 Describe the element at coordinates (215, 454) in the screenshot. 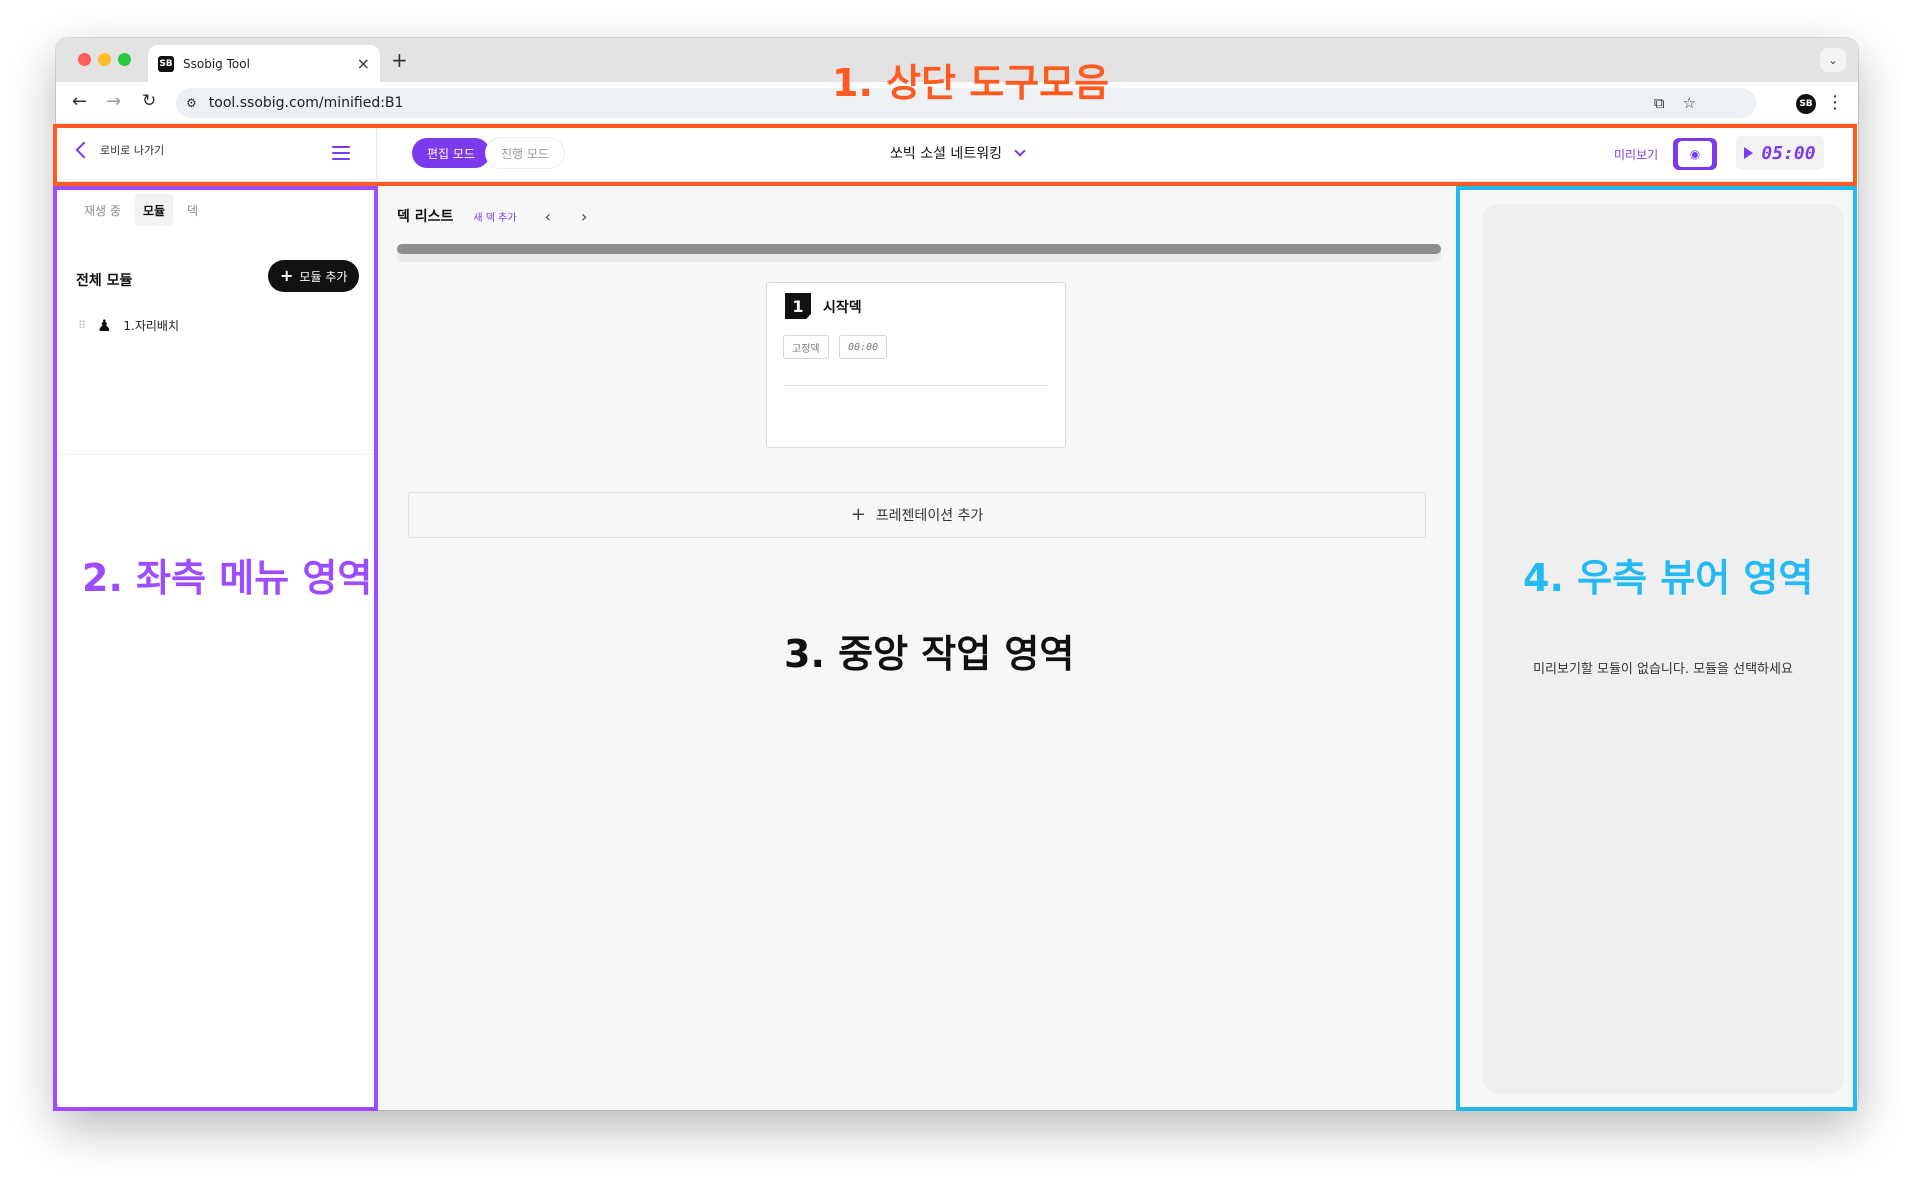

I see `left-panel-divider` at that location.